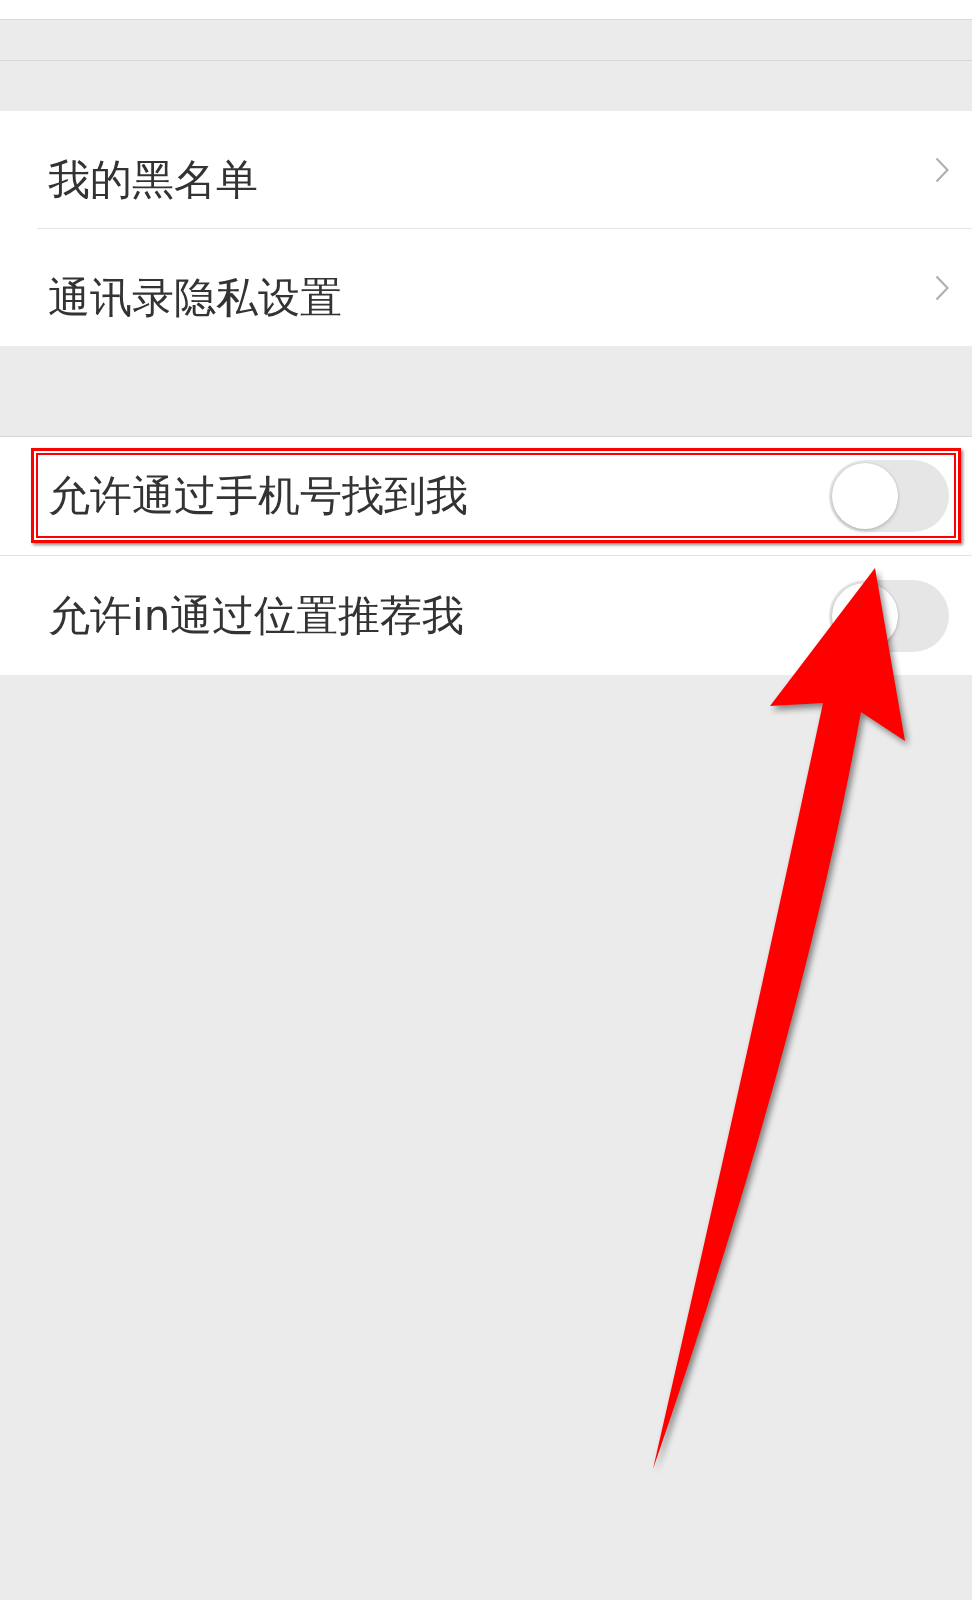 The height and width of the screenshot is (1600, 972). Describe the element at coordinates (256, 615) in the screenshot. I see `row-label: 允许in通过位置推荐我` at that location.